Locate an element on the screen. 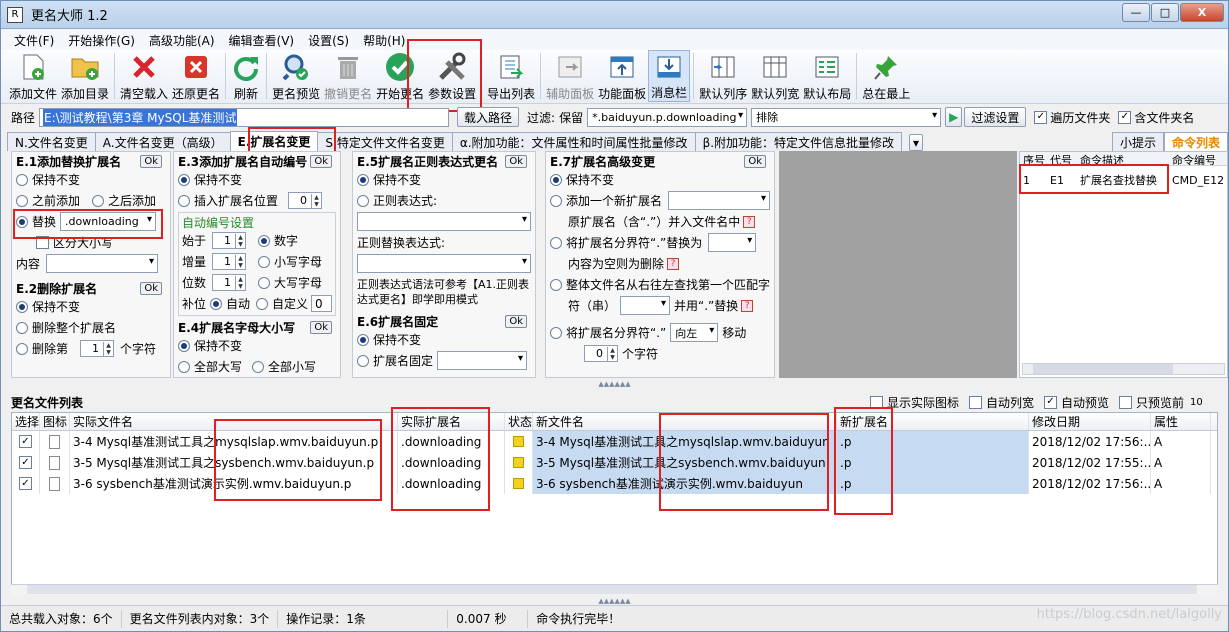  col-attr: 属性 is located at coordinates (1181, 421).